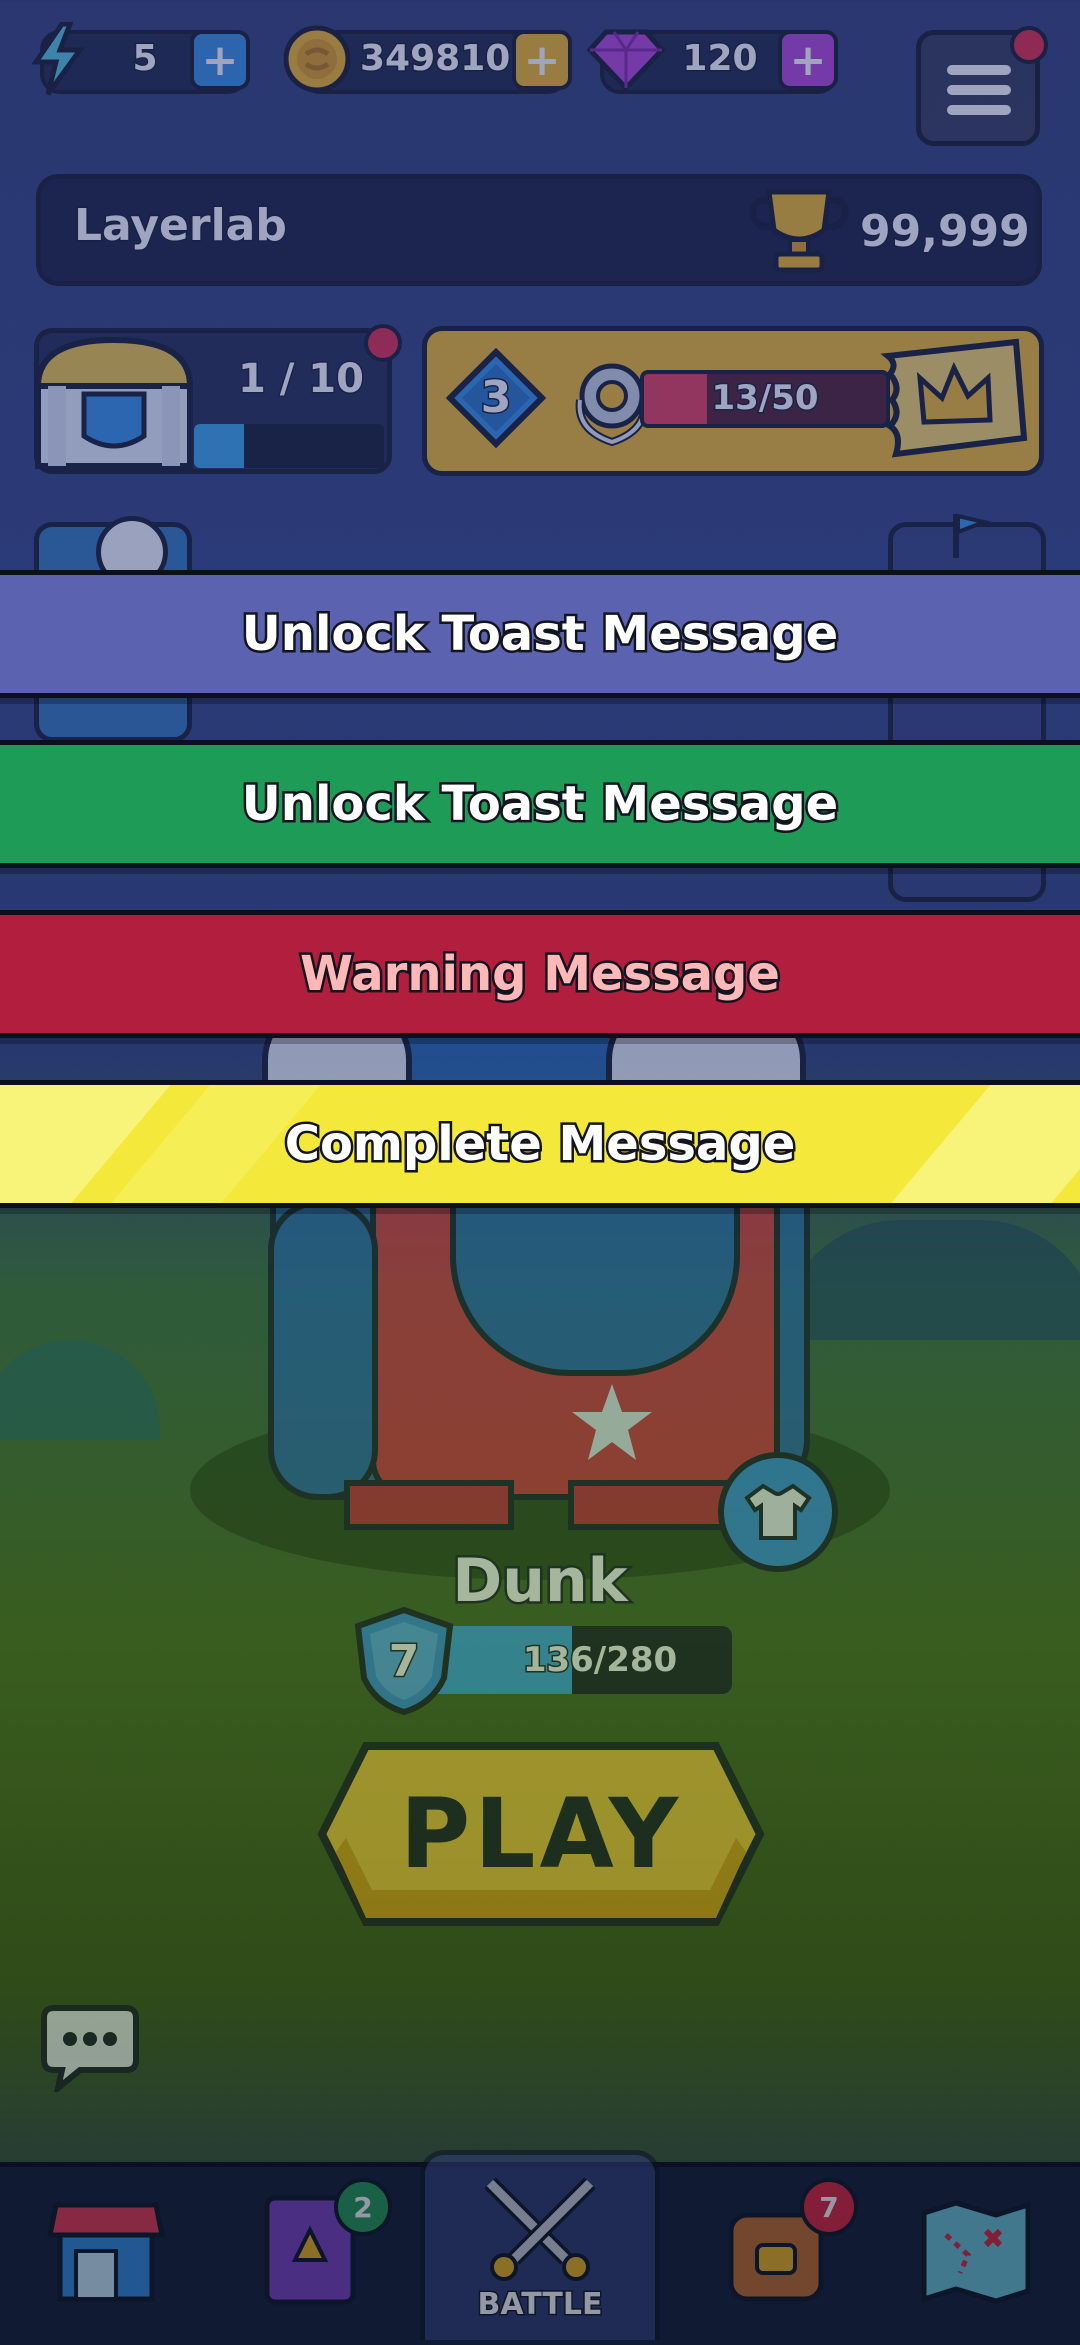 The image size is (1080, 2345). What do you see at coordinates (540, 2229) in the screenshot?
I see `swords-icon` at bounding box center [540, 2229].